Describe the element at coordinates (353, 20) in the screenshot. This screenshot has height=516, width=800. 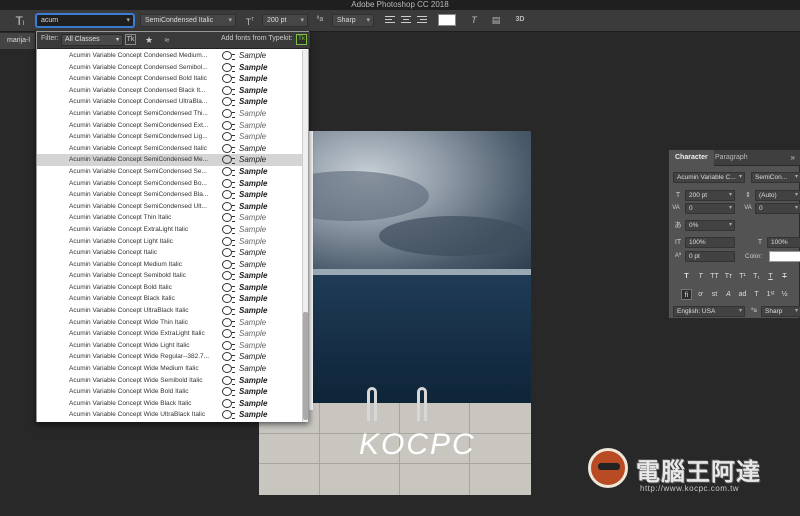
I see `anti-alias-dropdown: Sharp ▾` at that location.